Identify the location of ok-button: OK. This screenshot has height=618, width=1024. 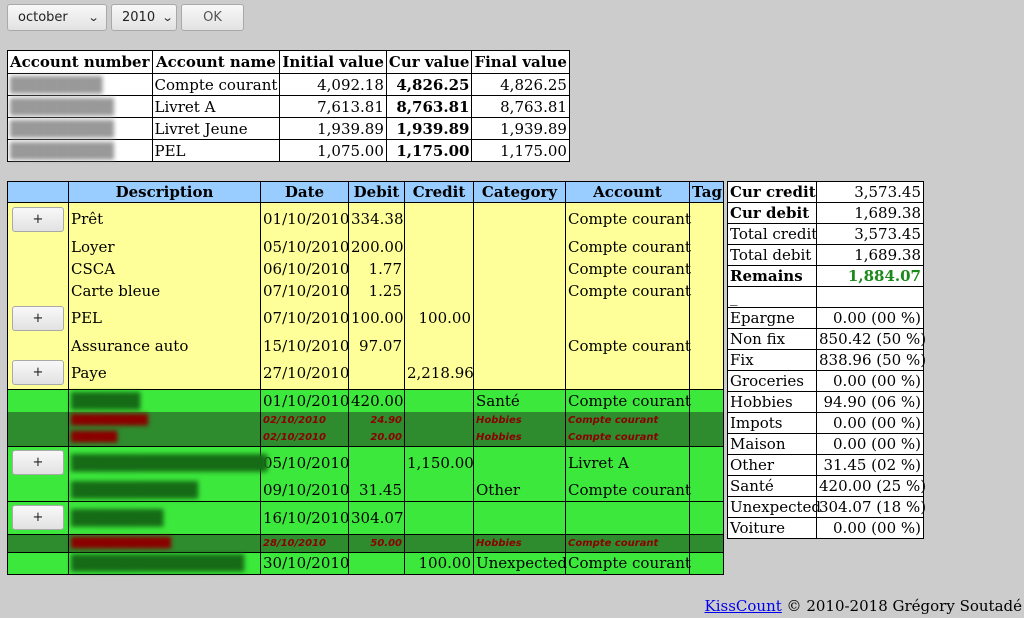
(212, 17).